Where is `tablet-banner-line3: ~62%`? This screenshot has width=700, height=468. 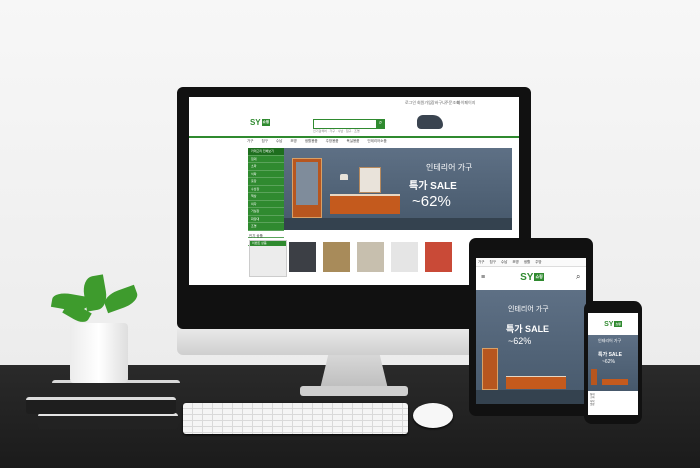
tablet-banner-line3: ~62% is located at coordinates (520, 341).